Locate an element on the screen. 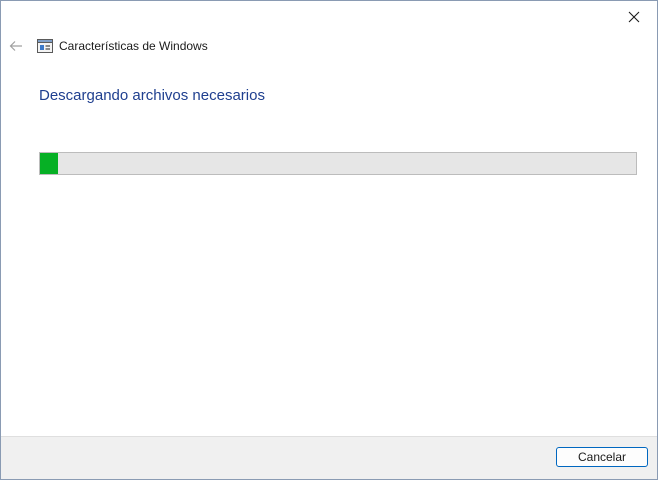  window-title: Características de Windows is located at coordinates (133, 46).